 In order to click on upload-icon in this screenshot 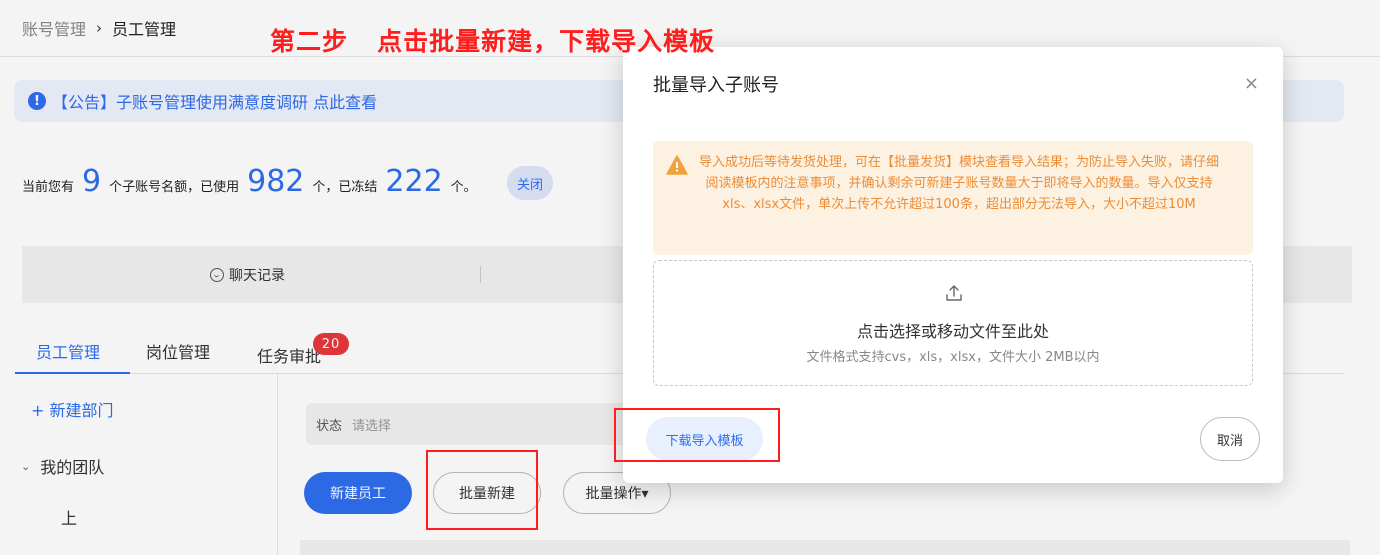, I will do `click(954, 293)`.